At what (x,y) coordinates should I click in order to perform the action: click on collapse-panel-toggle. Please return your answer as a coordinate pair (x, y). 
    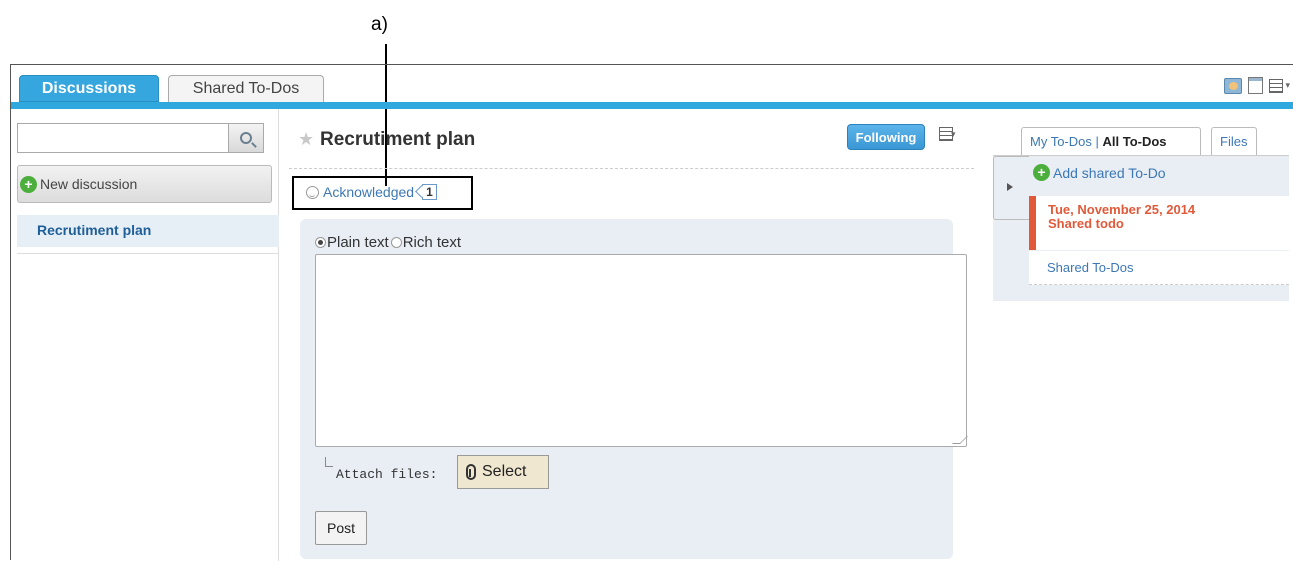
    Looking at the image, I should click on (1011, 188).